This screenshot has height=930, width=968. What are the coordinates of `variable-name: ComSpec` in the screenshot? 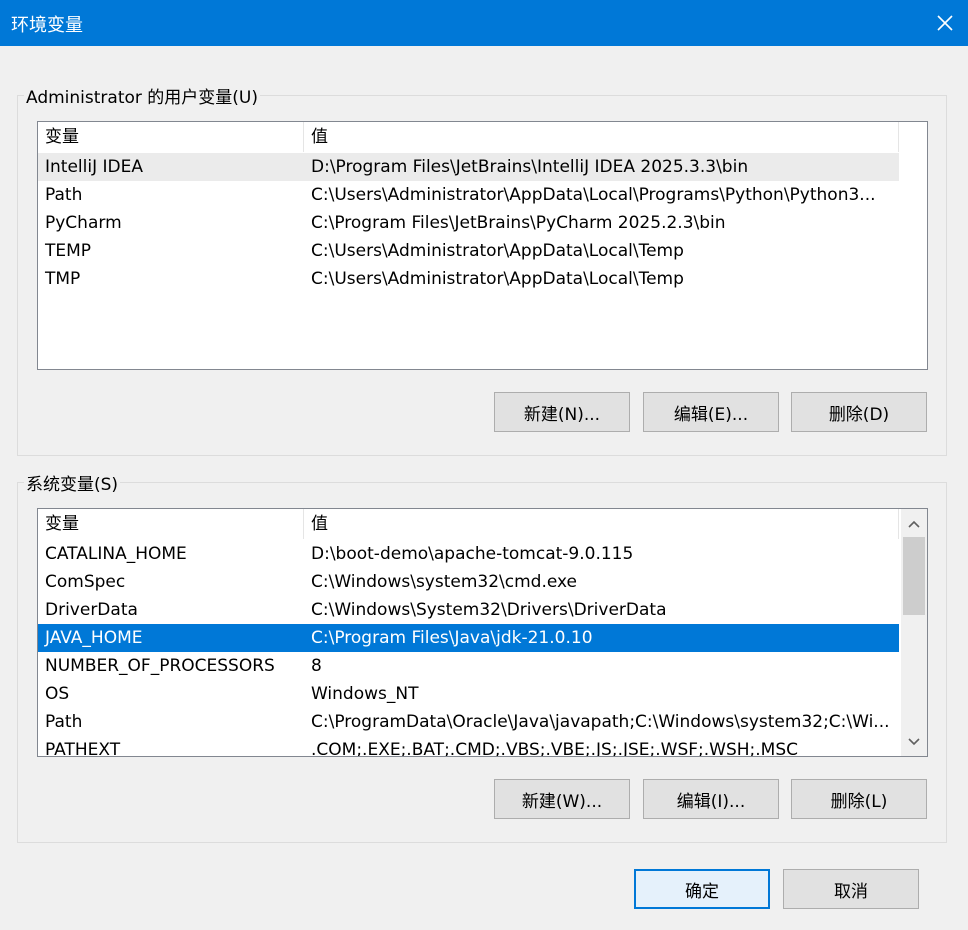 It's located at (85, 582).